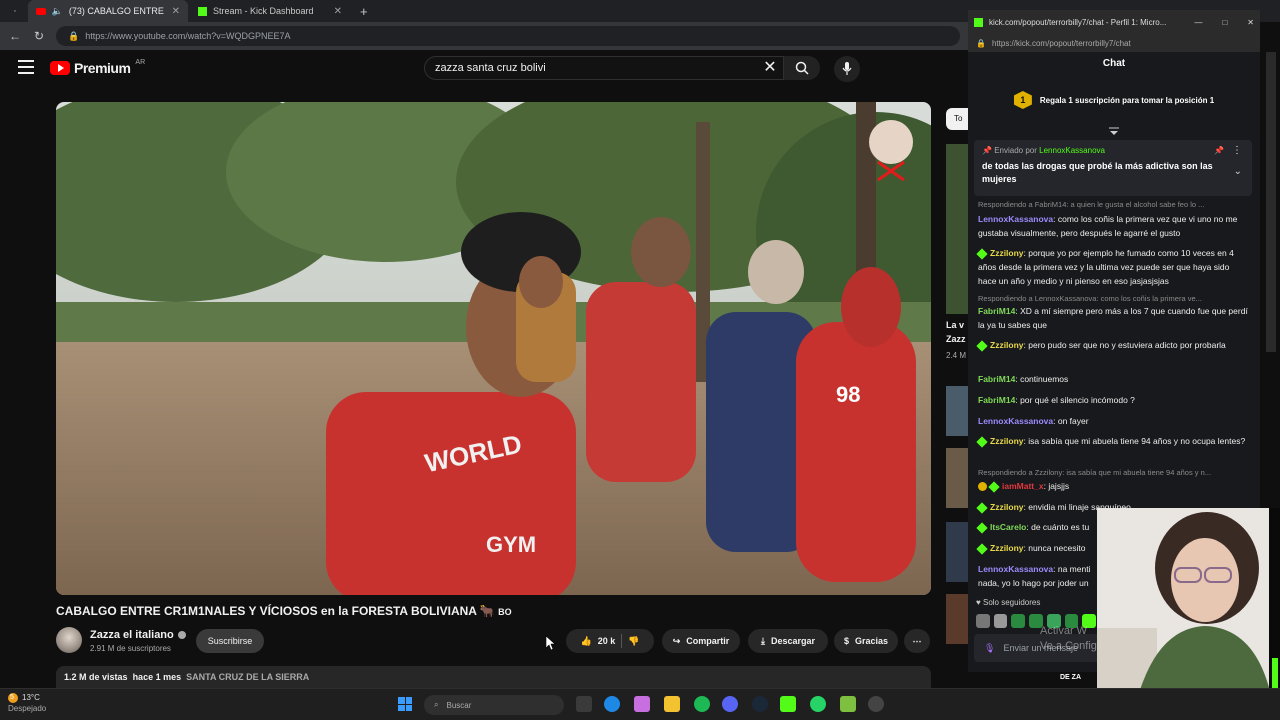 Image resolution: width=1280 pixels, height=720 pixels. What do you see at coordinates (405, 704) in the screenshot?
I see `windows-start-icon` at bounding box center [405, 704].